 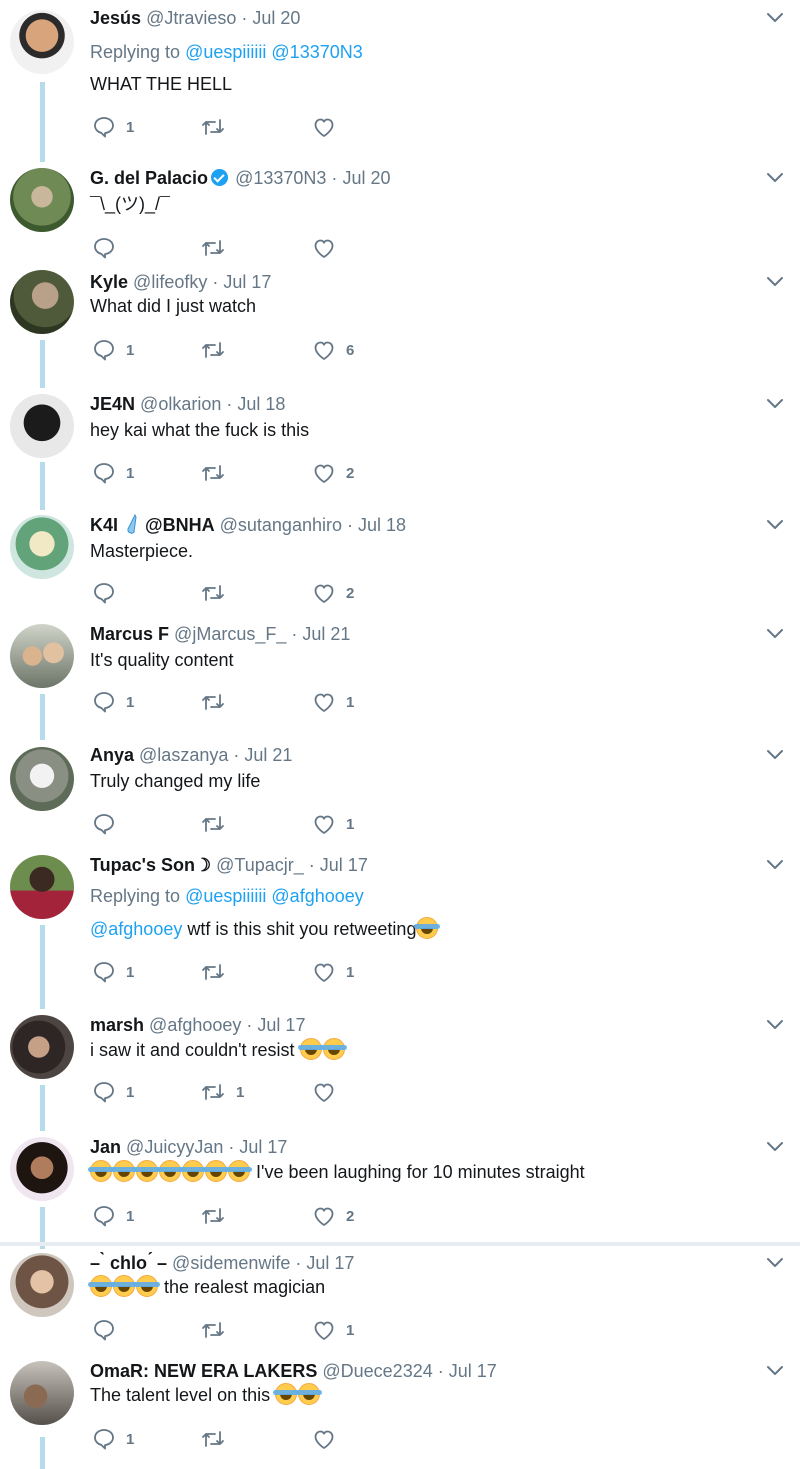 I want to click on user-handle: @13370N3, so click(x=280, y=178).